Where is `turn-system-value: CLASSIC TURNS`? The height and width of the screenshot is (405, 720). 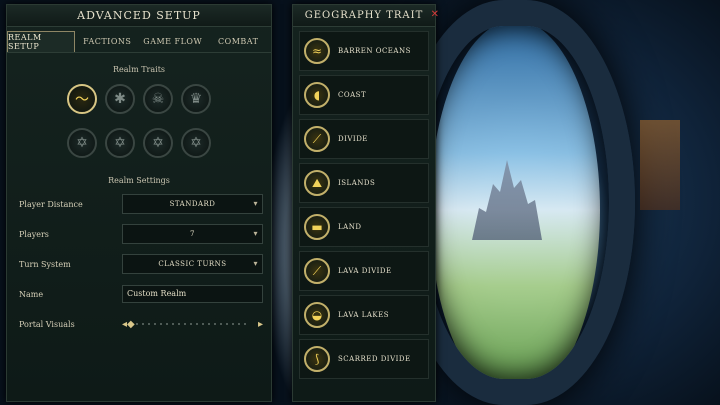 turn-system-value: CLASSIC TURNS is located at coordinates (192, 264).